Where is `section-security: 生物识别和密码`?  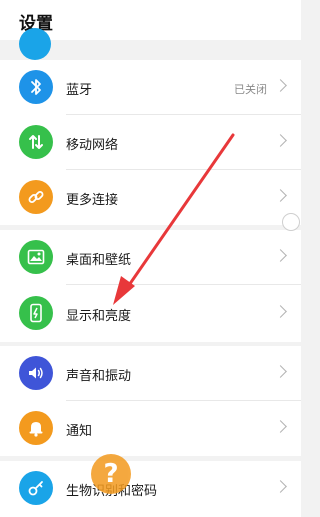 section-security: 生物识别和密码 is located at coordinates (150, 489).